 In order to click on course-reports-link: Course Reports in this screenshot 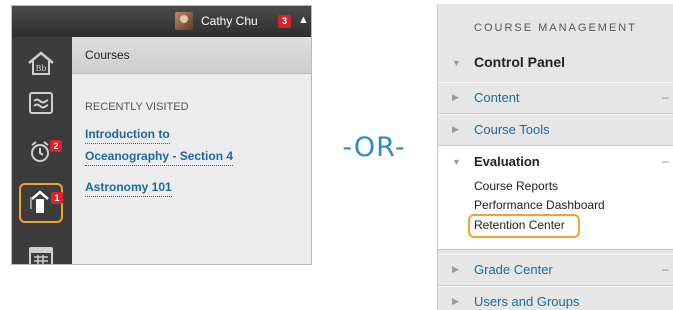, I will do `click(516, 186)`.